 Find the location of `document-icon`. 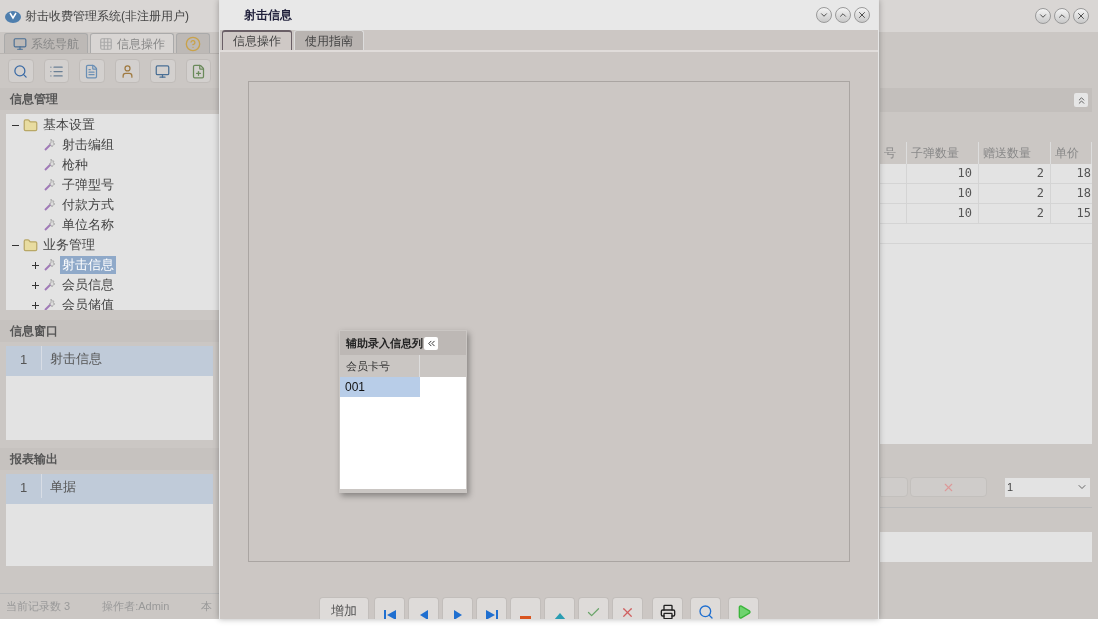

document-icon is located at coordinates (92, 71).